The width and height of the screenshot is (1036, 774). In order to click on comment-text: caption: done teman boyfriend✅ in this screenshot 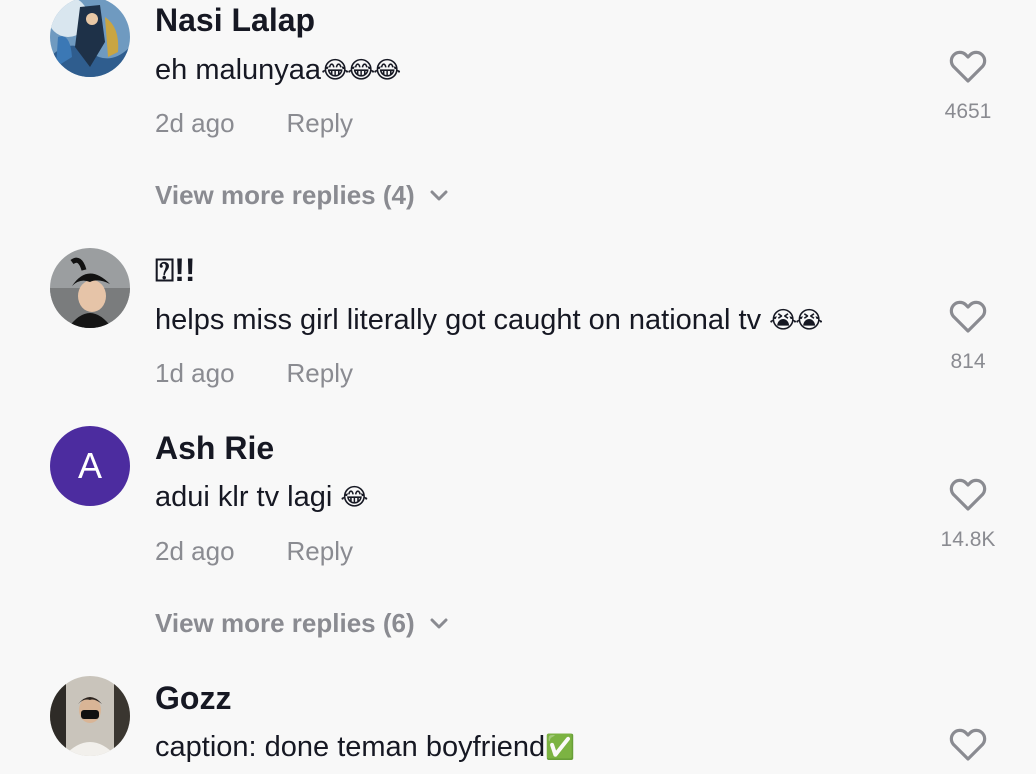, I will do `click(365, 747)`.